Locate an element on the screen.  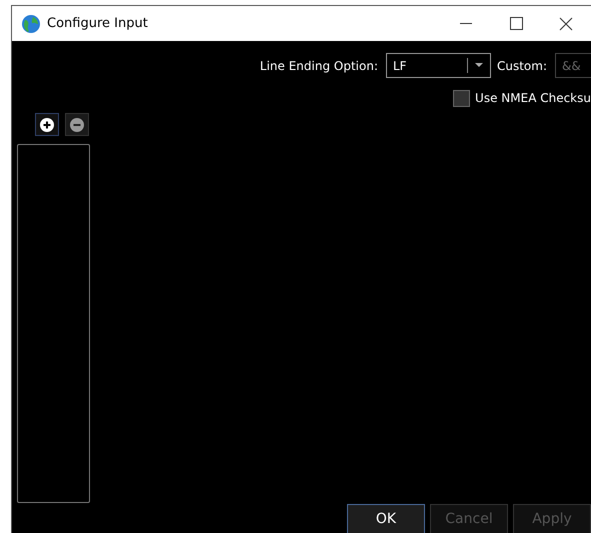
minimize-icon is located at coordinates (466, 23).